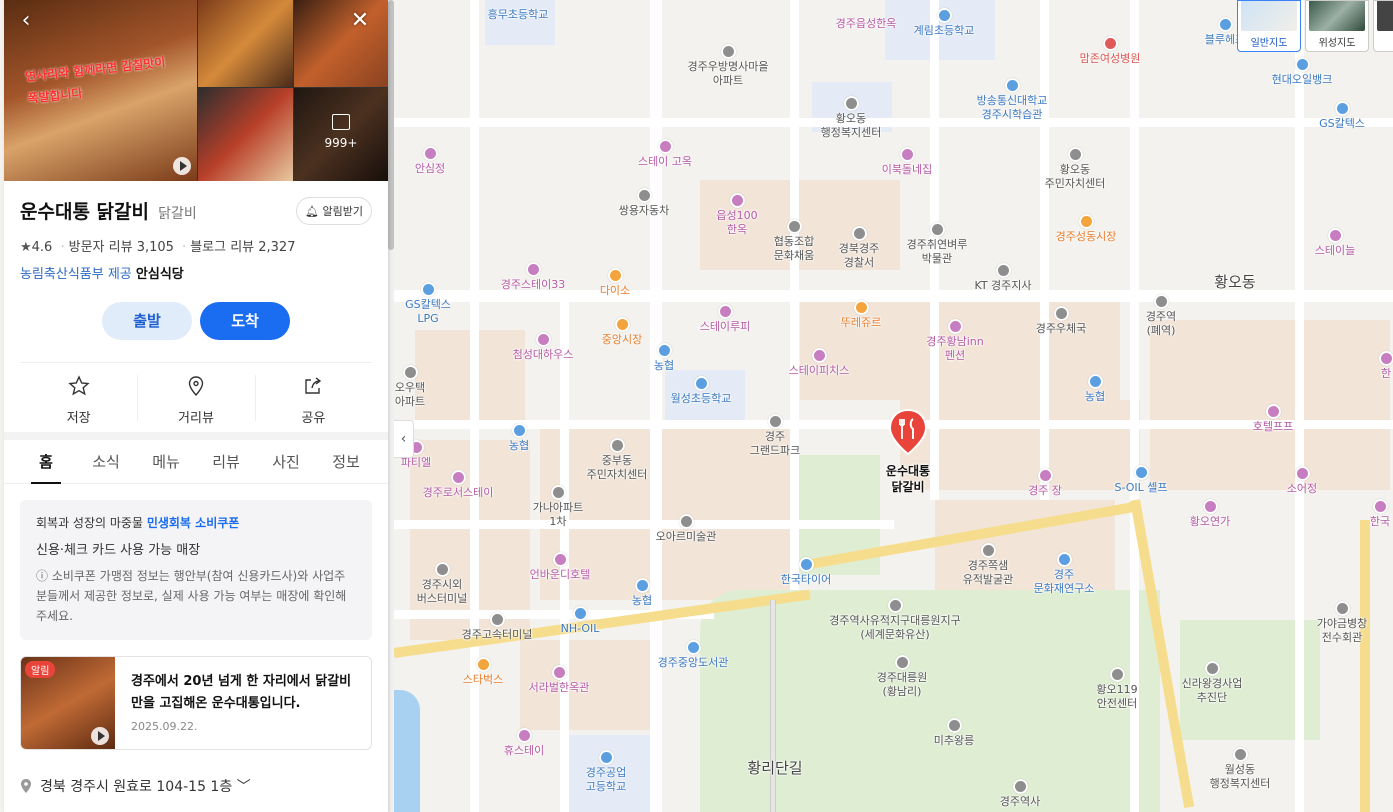 The width and height of the screenshot is (1393, 812). What do you see at coordinates (1335, 251) in the screenshot?
I see `poi-label: 스테이늘` at bounding box center [1335, 251].